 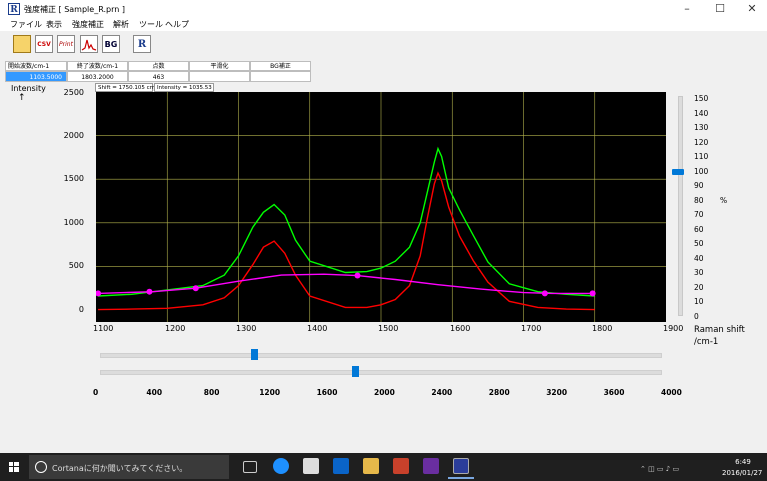 What do you see at coordinates (701, 98) in the screenshot?
I see `percent-tick-label: 150` at bounding box center [701, 98].